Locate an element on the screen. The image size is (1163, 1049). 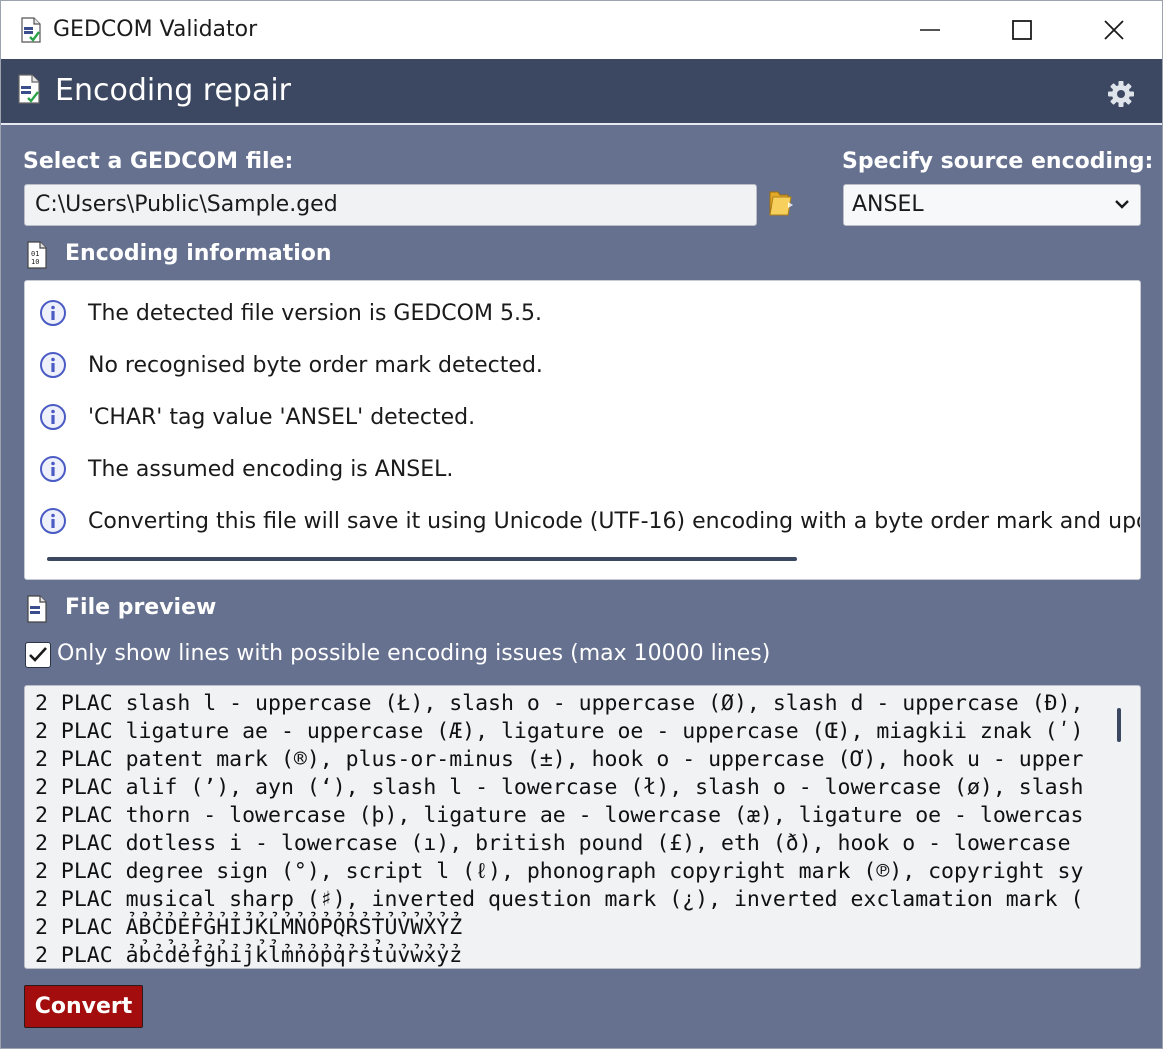
binary-file-icon: 01 10 is located at coordinates (37, 255).